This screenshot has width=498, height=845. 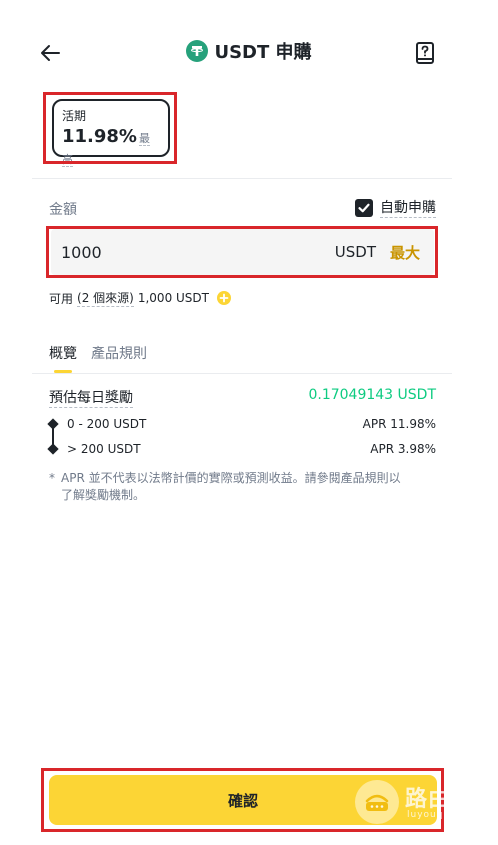 I want to click on page-title: USDT 申購, so click(x=263, y=52).